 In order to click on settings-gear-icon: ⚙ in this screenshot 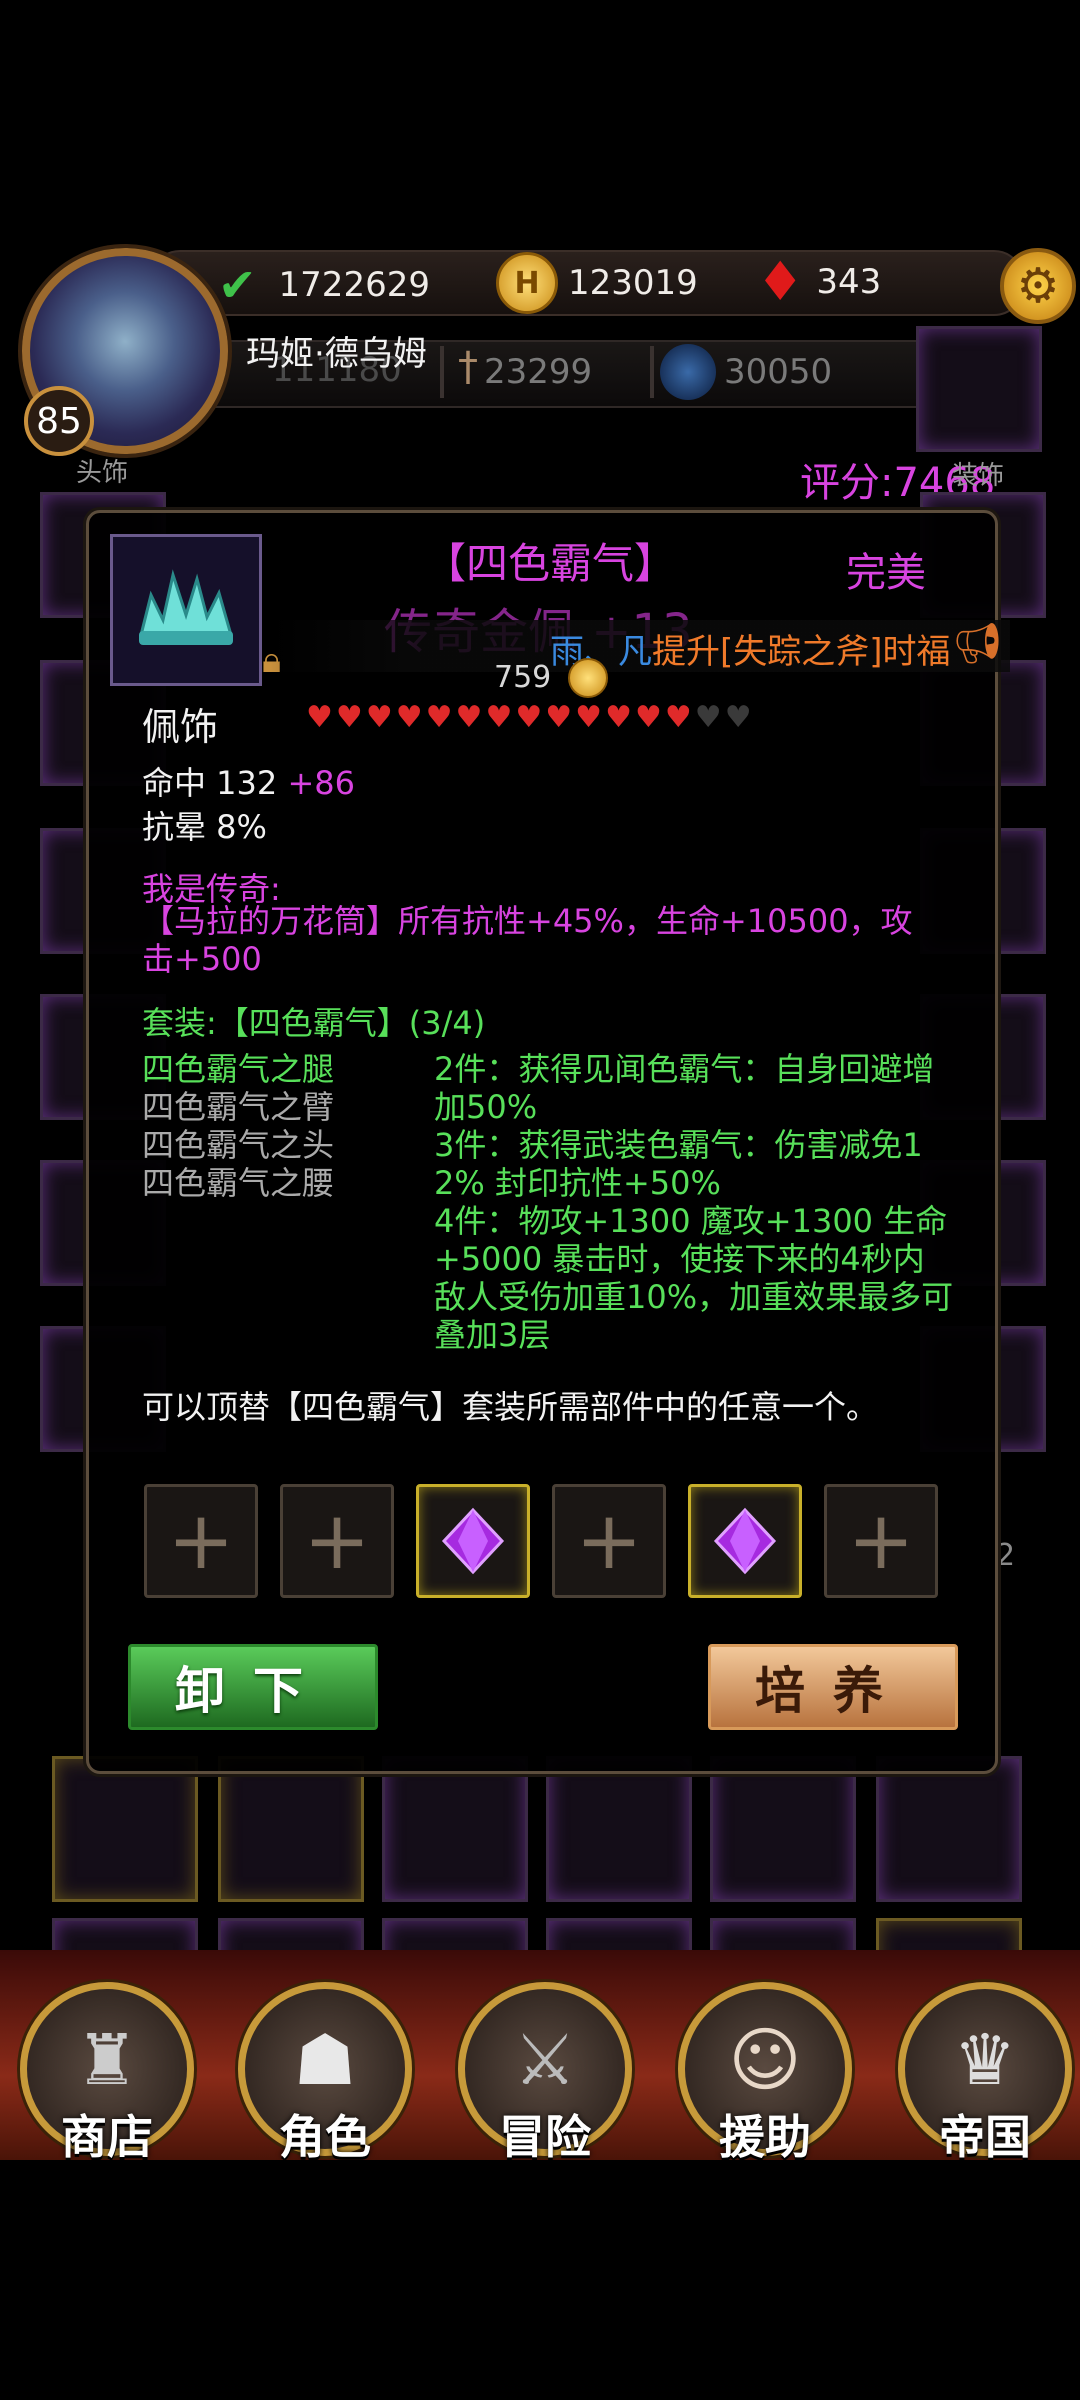, I will do `click(1038, 286)`.